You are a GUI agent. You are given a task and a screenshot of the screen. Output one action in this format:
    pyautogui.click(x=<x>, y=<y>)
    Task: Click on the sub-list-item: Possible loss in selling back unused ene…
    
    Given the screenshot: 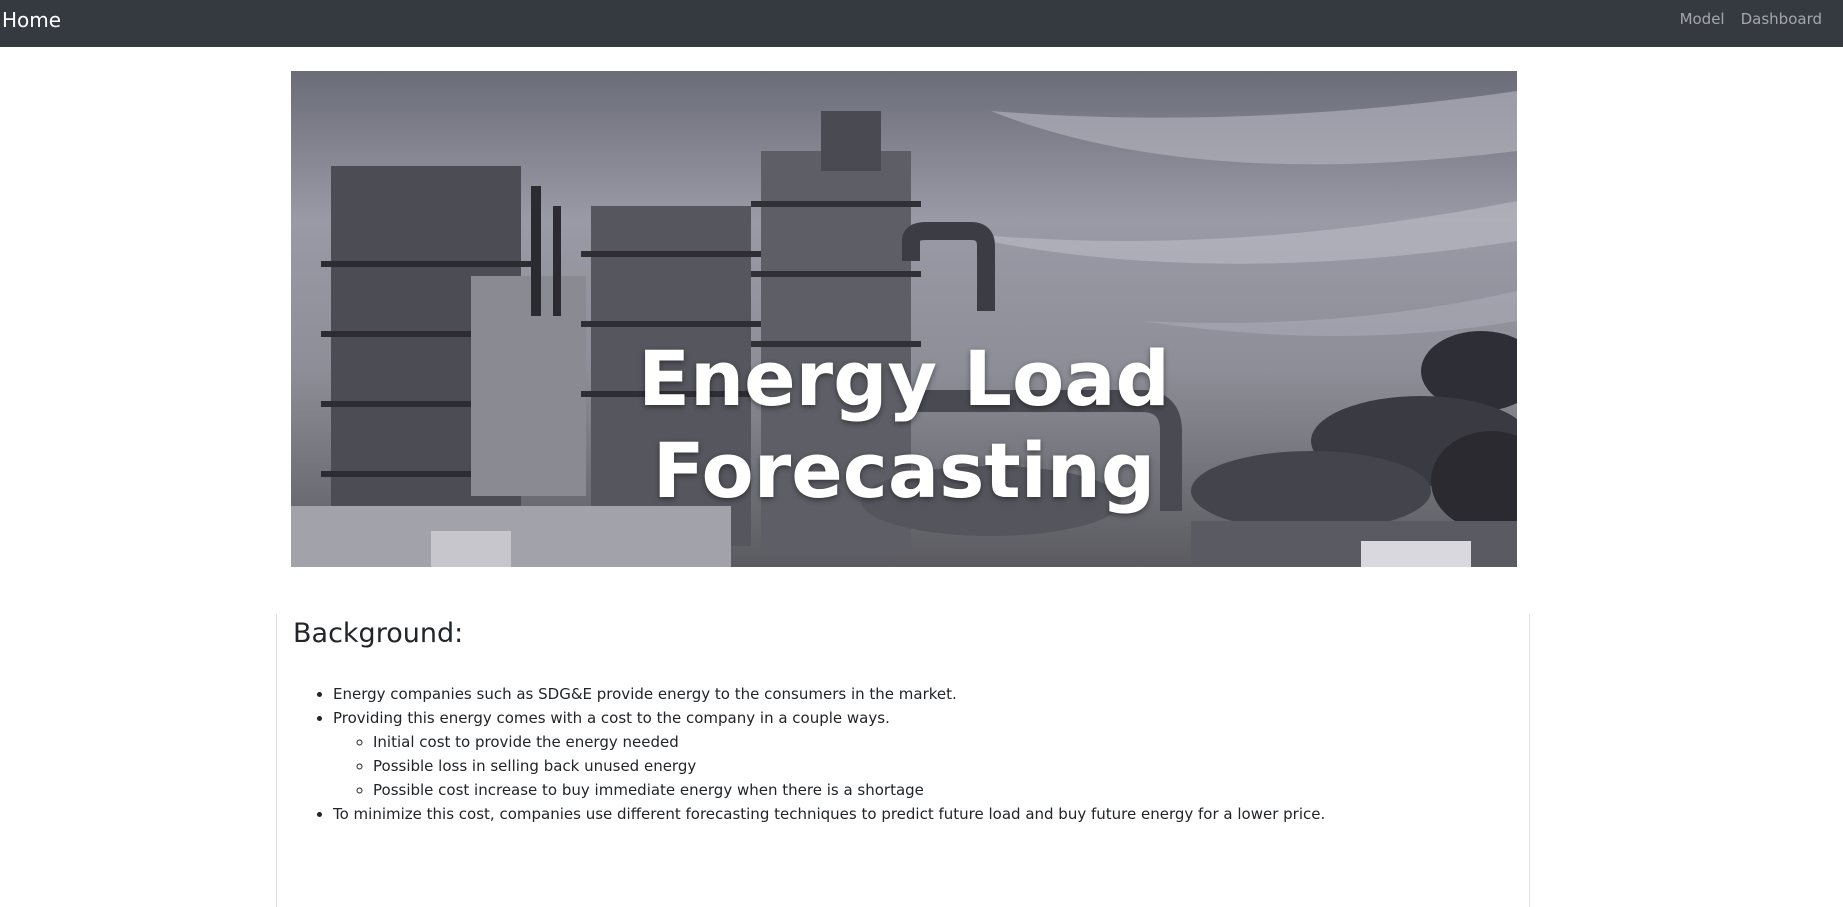 What is the action you would take?
    pyautogui.click(x=849, y=766)
    